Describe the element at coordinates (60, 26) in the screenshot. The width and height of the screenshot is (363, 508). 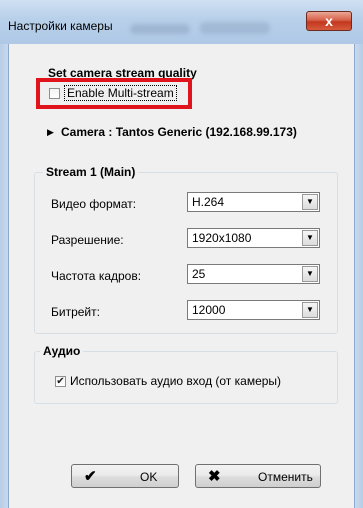
I see `window-title: Настройки камеры` at that location.